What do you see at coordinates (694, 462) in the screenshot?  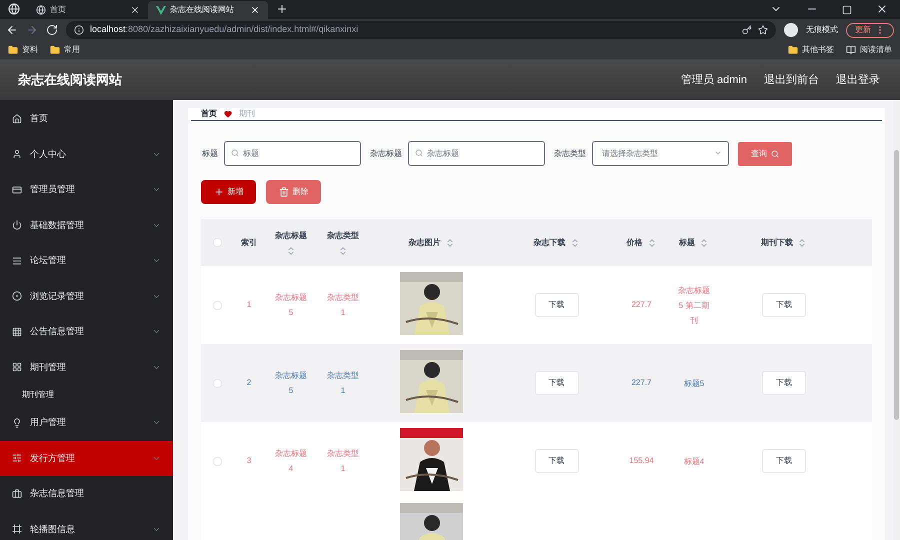 I see `table-cell-text: 标题4` at bounding box center [694, 462].